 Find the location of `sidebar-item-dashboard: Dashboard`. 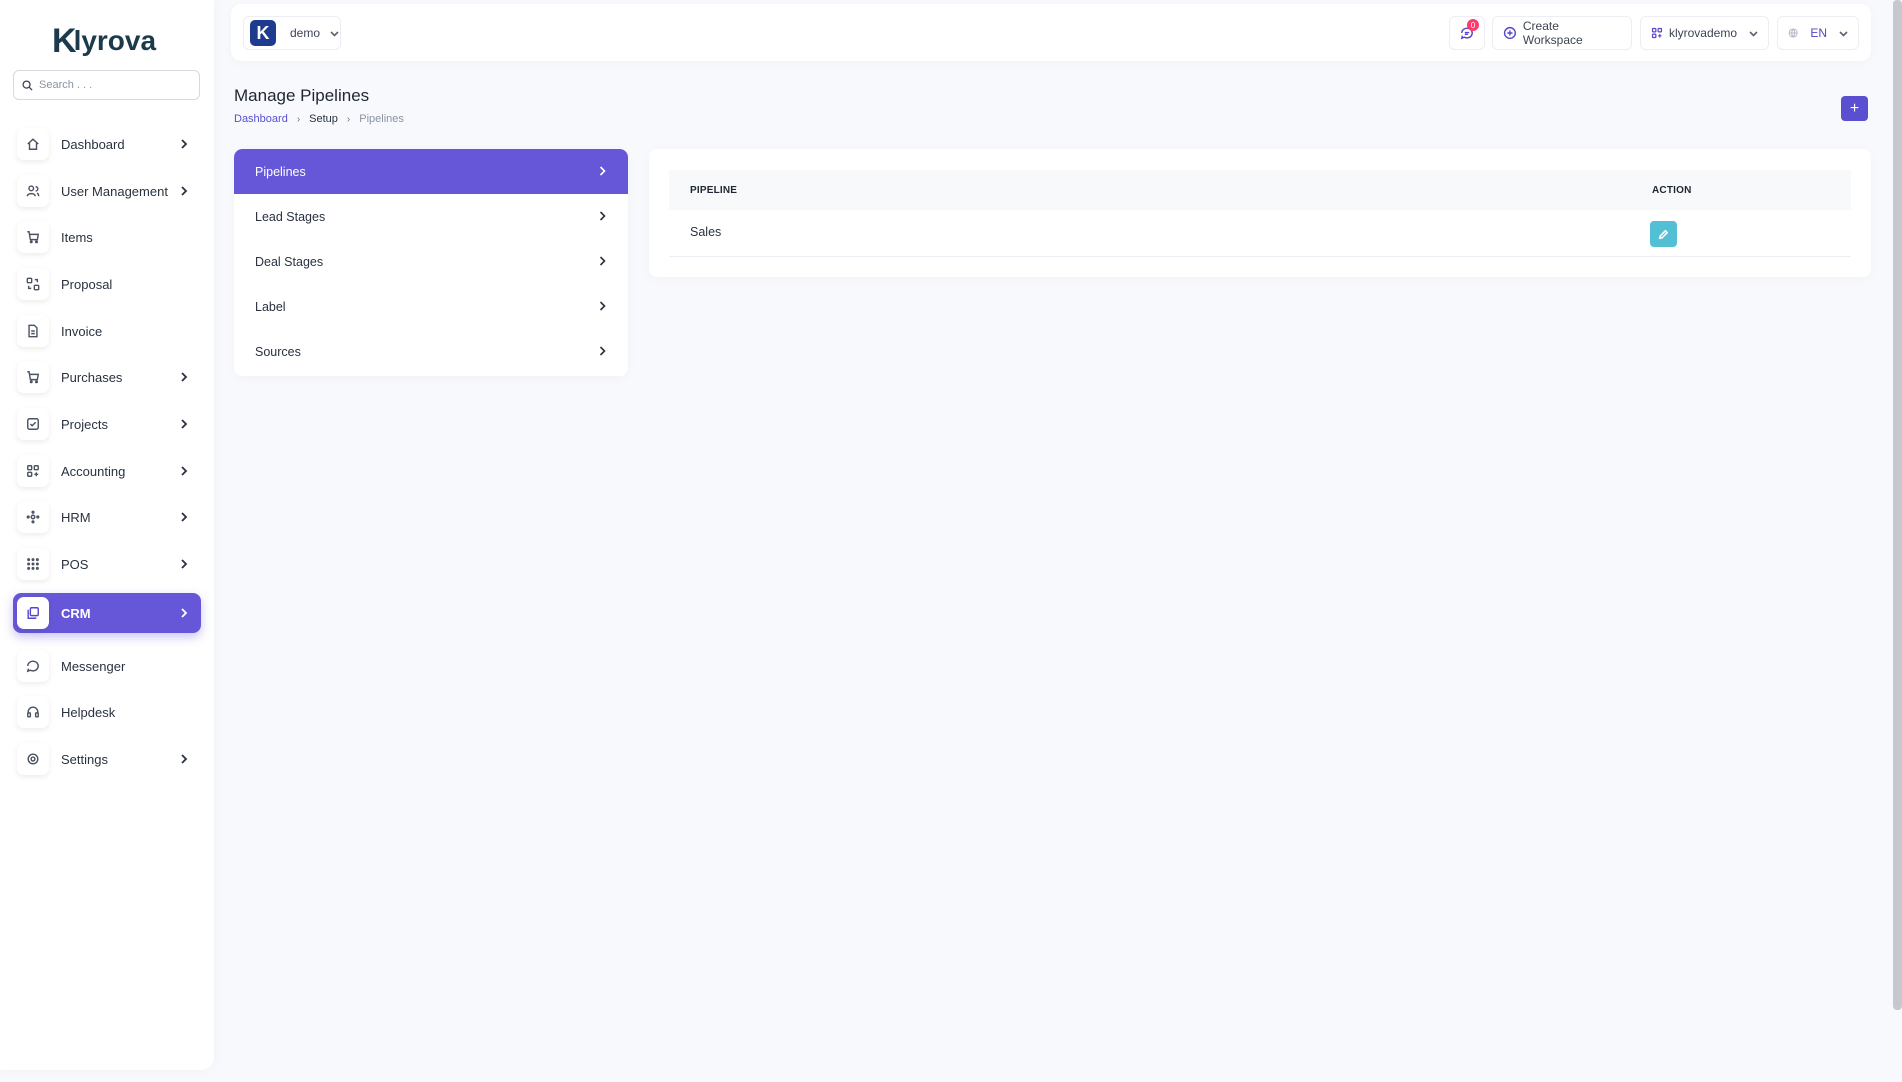

sidebar-item-dashboard: Dashboard is located at coordinates (107, 144).